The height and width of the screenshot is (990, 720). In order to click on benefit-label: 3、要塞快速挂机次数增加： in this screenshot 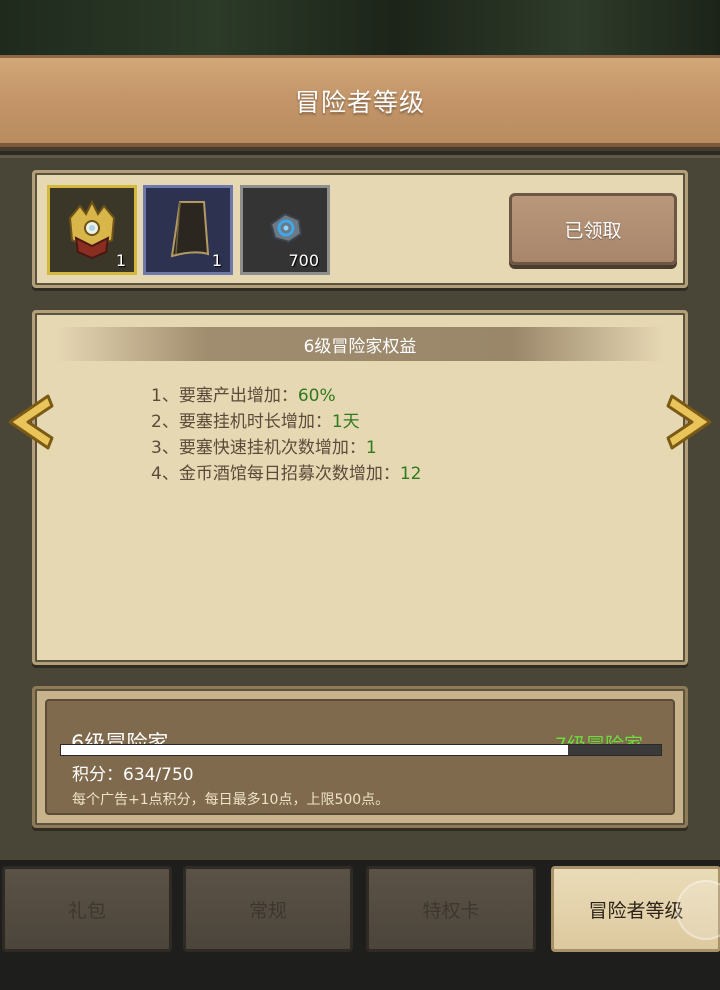, I will do `click(258, 448)`.